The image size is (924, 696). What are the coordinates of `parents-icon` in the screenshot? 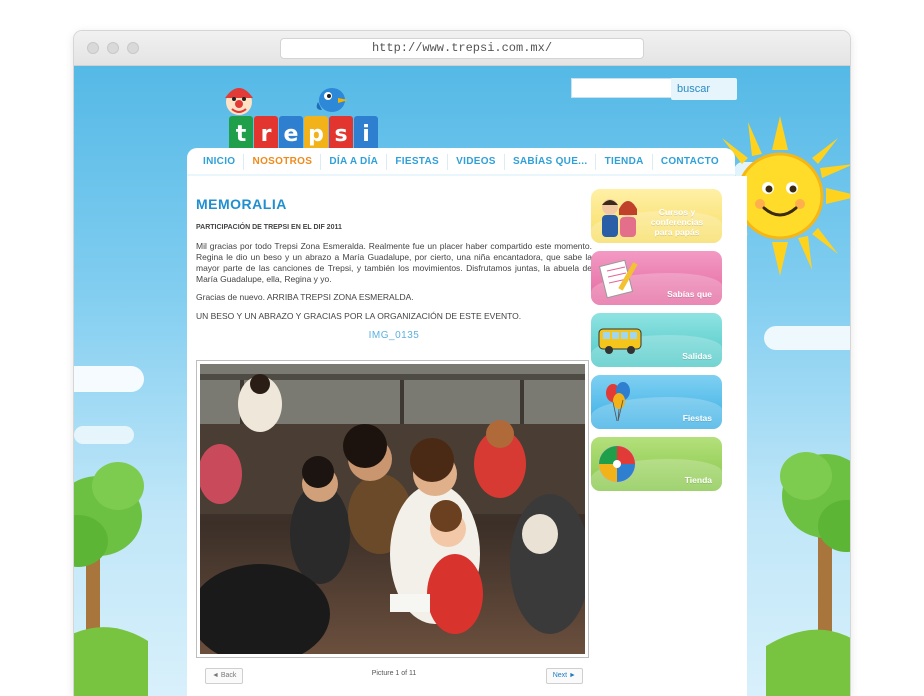 It's located at (619, 218).